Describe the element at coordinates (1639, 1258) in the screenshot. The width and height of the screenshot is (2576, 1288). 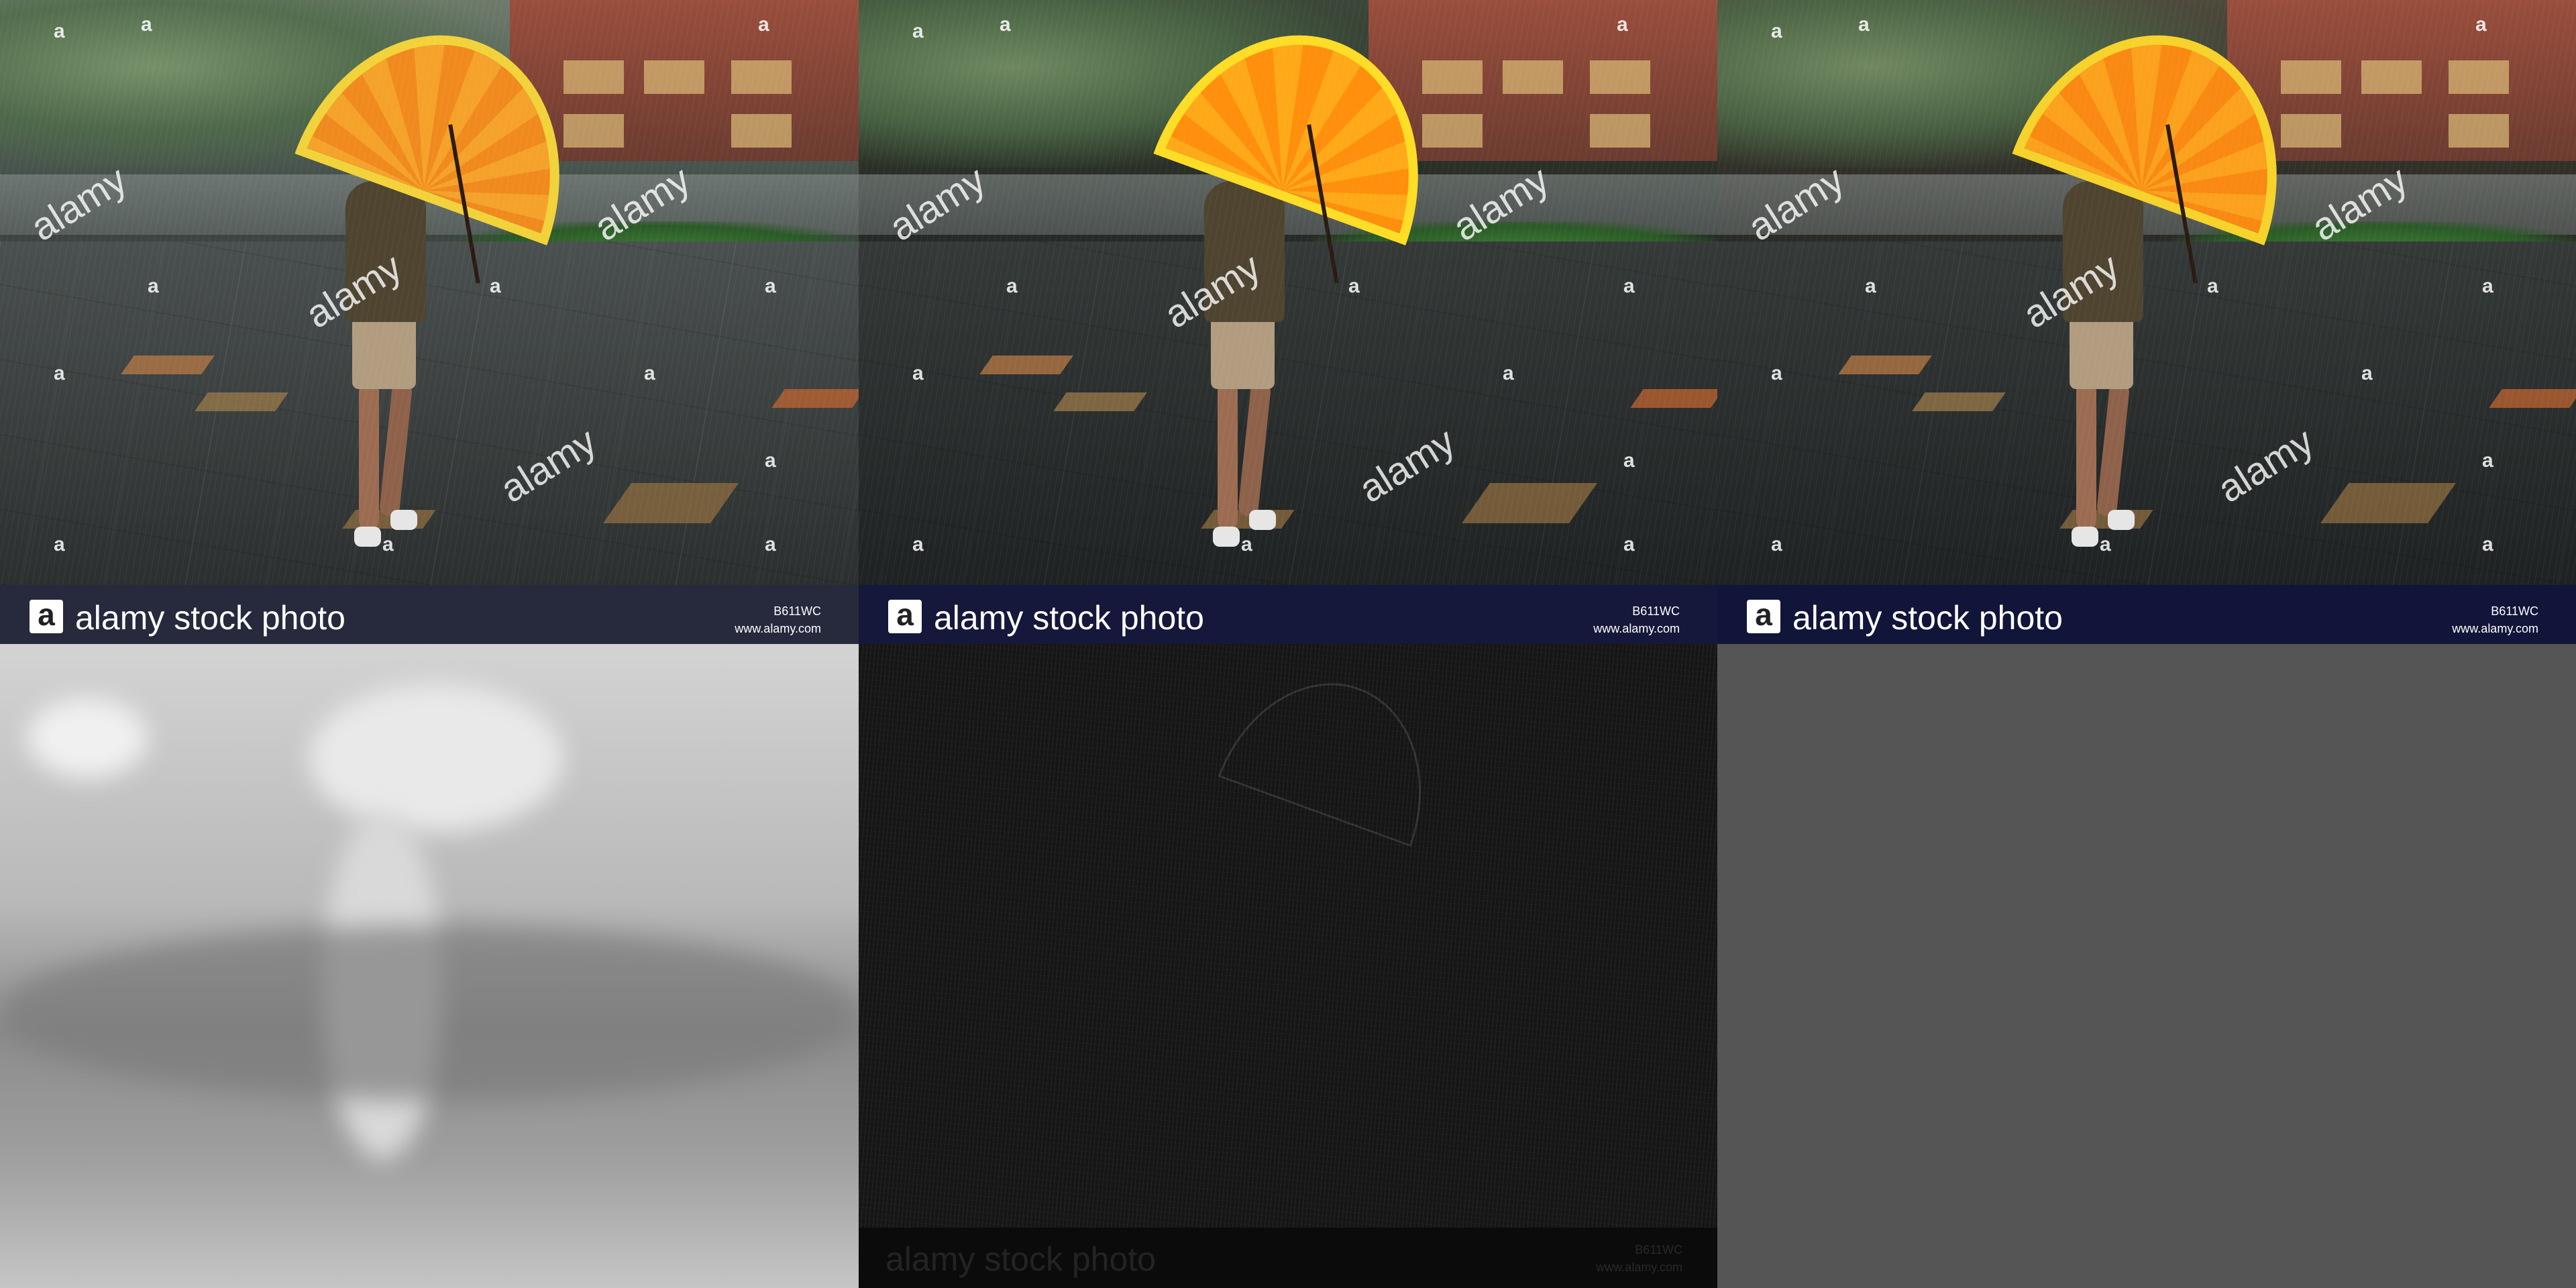
I see `edge-image-code: B611WC www.alamy.com` at that location.